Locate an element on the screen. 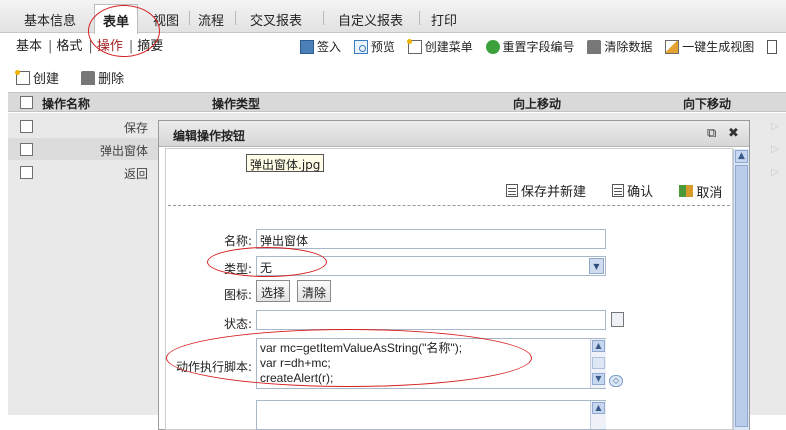 This screenshot has width=786, height=430. cancel-button: 取消 is located at coordinates (700, 191).